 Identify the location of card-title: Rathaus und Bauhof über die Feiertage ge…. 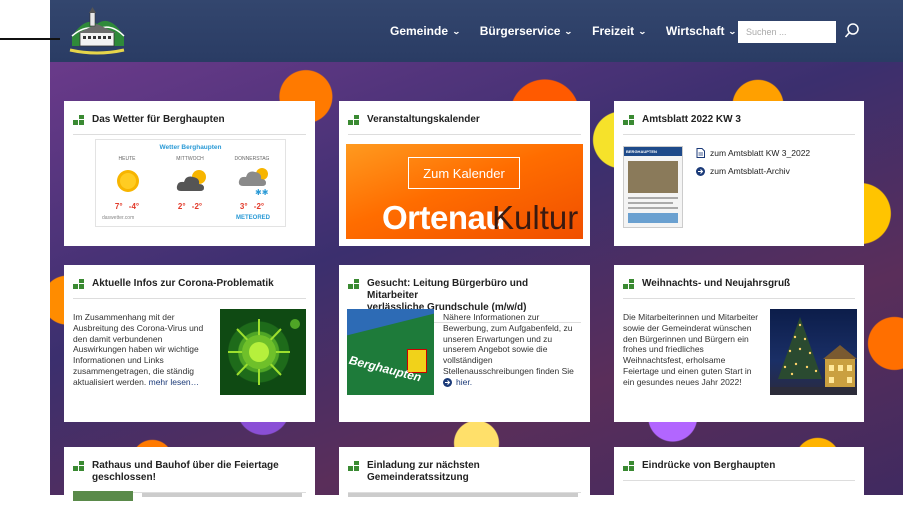
(185, 472).